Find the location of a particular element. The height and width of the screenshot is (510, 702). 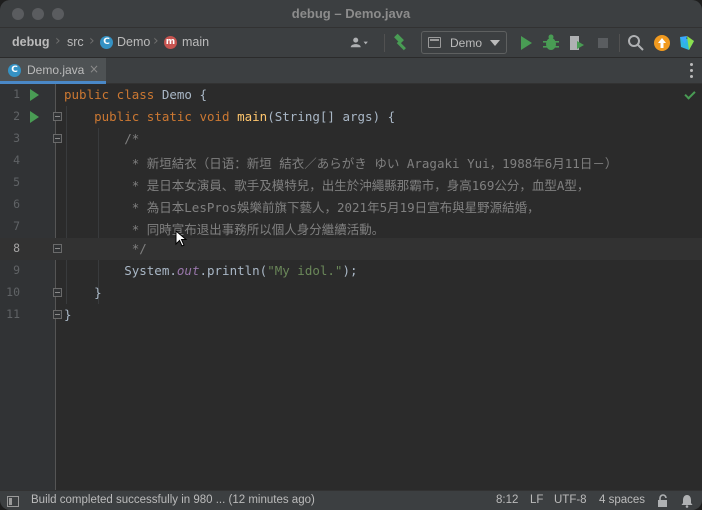

line-number: 8 is located at coordinates (16, 248).